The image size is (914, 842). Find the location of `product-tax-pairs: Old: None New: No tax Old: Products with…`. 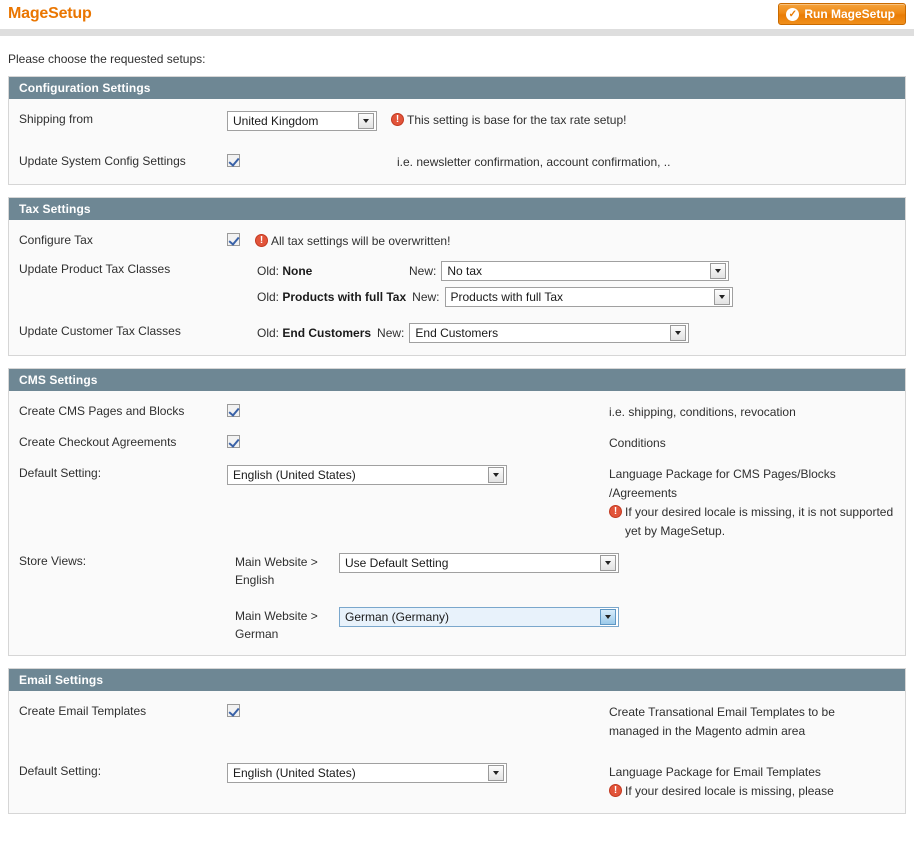

product-tax-pairs: Old: None New: No tax Old: Products with… is located at coordinates (495, 284).